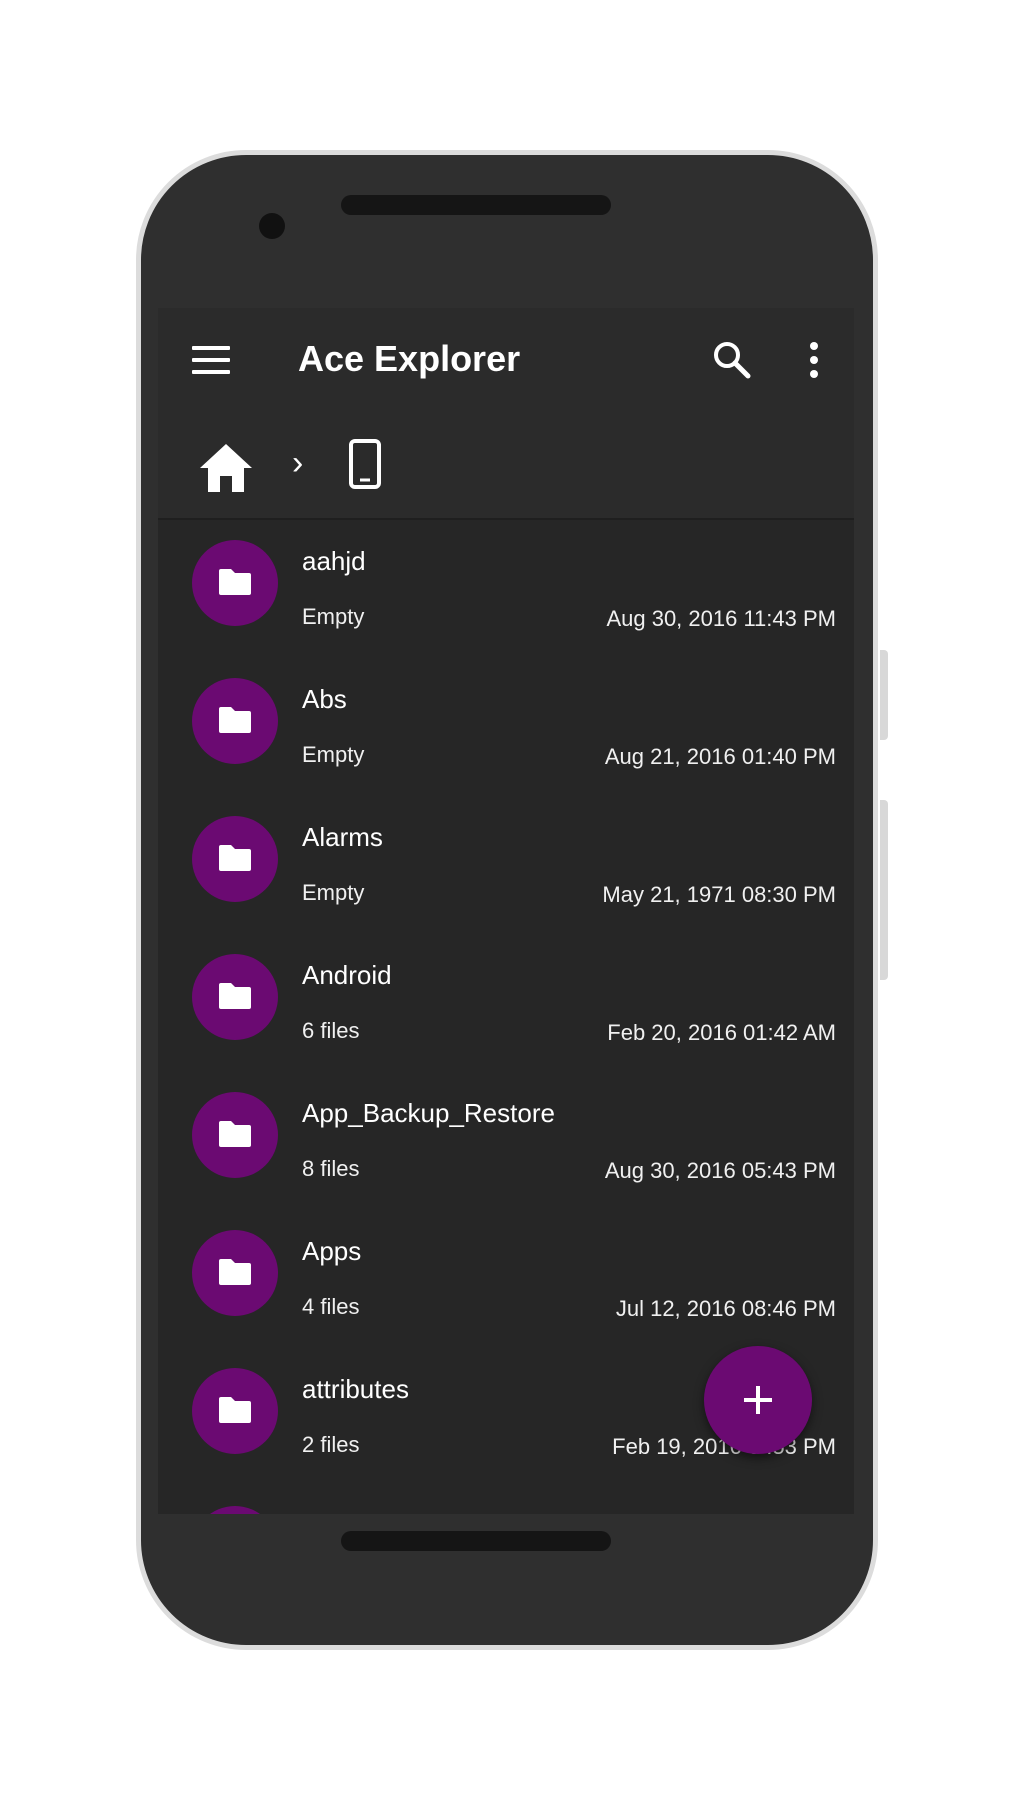  I want to click on list-item: Abs Empty Aug 21, 2016 01:40 PM, so click(506, 727).